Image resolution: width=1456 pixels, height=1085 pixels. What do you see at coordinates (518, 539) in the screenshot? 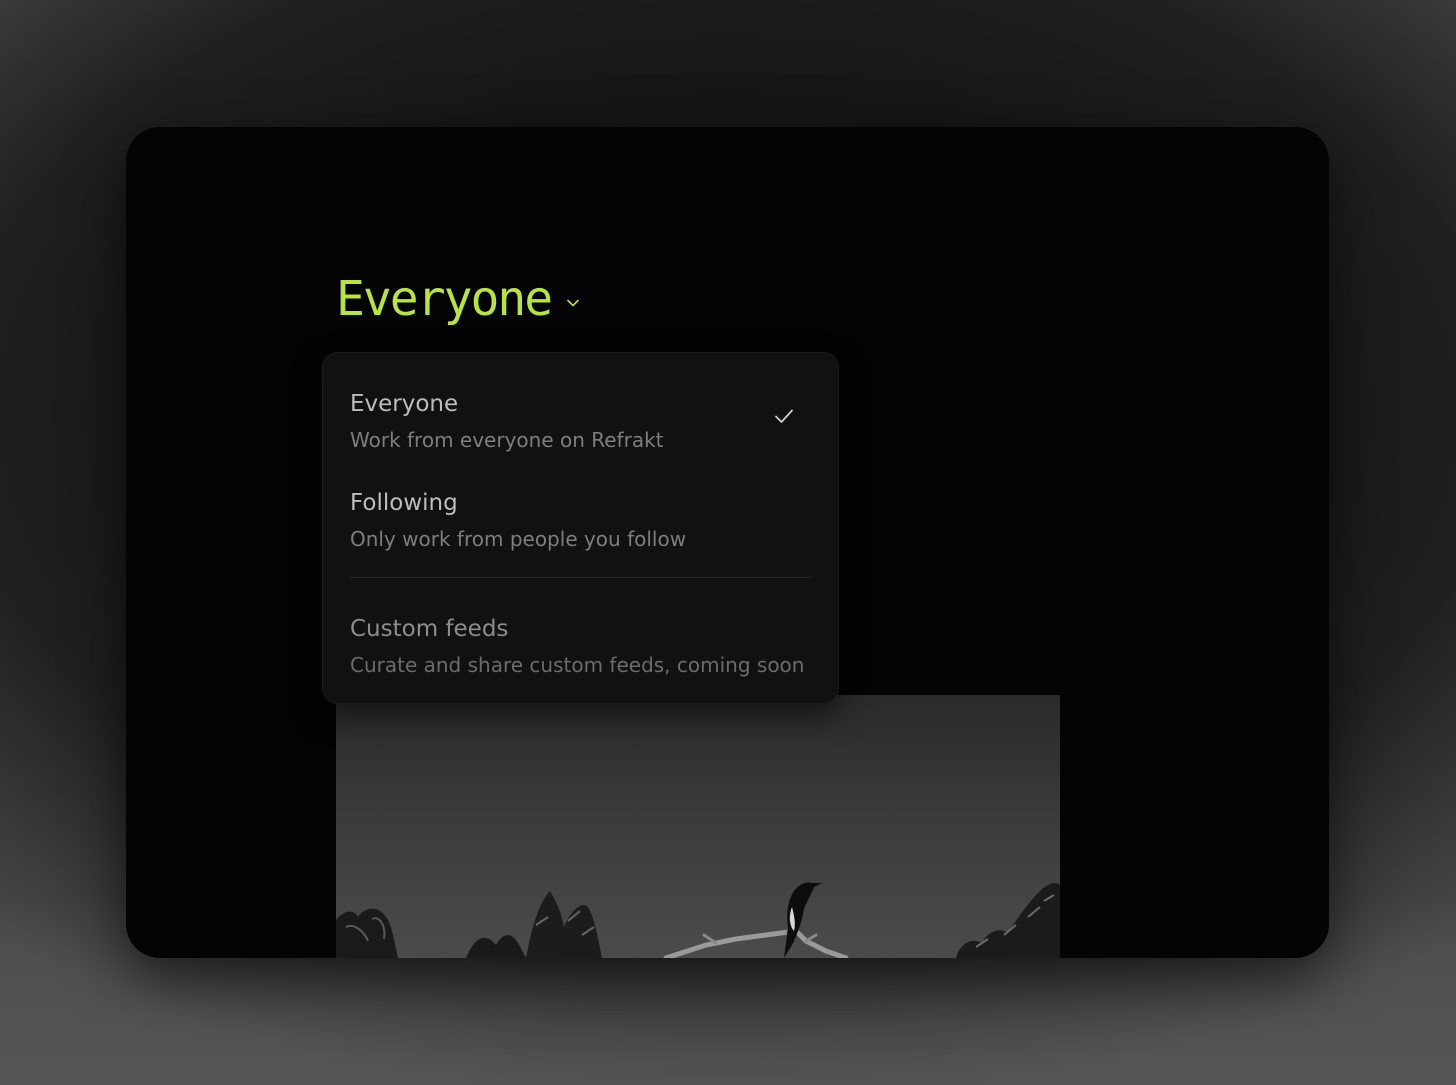
I see `option-following-description: Only work from people you follow` at bounding box center [518, 539].